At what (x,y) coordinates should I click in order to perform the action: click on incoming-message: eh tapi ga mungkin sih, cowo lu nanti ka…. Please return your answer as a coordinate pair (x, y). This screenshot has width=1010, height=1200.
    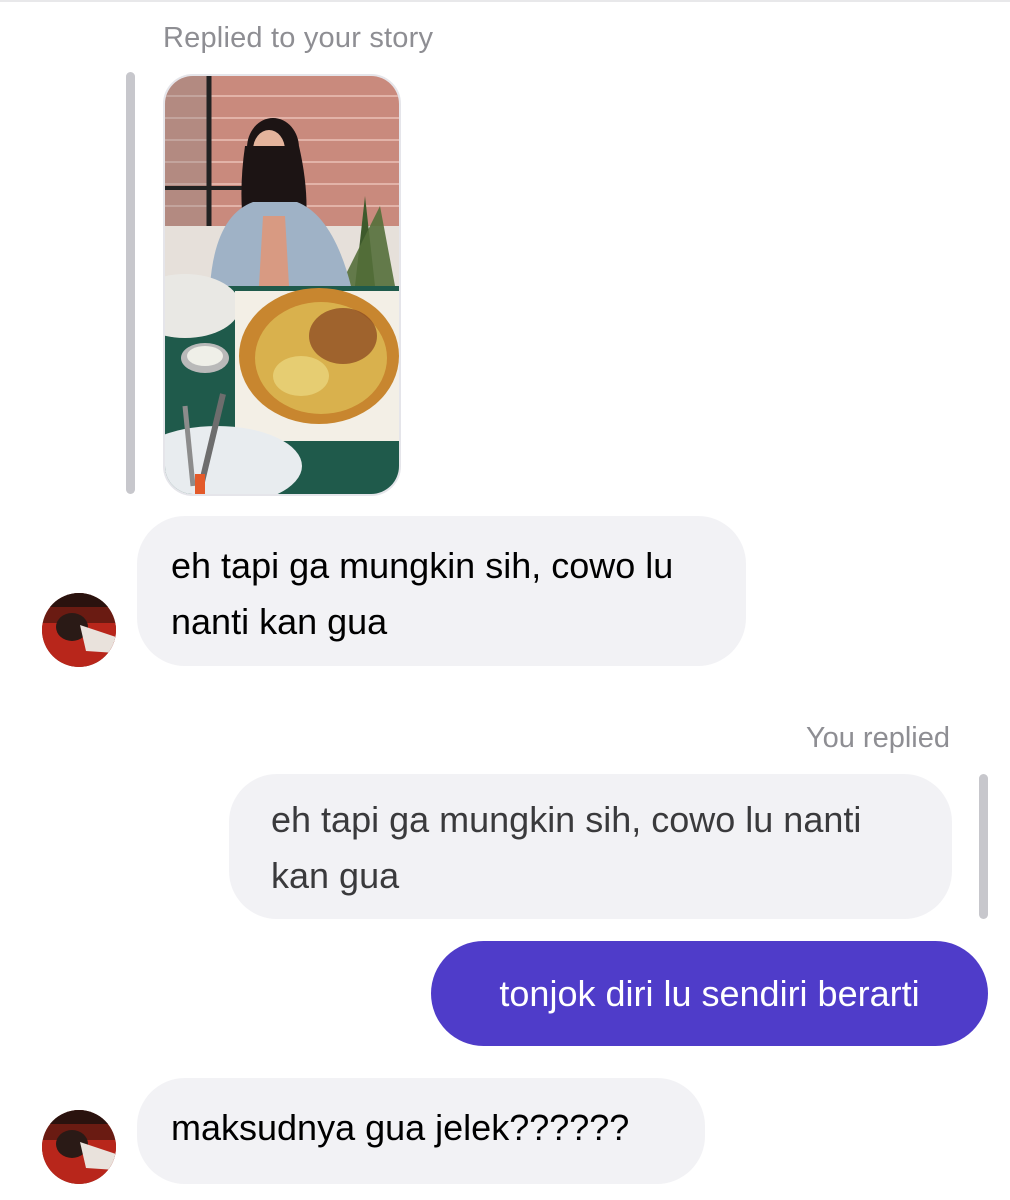
    Looking at the image, I should click on (441, 591).